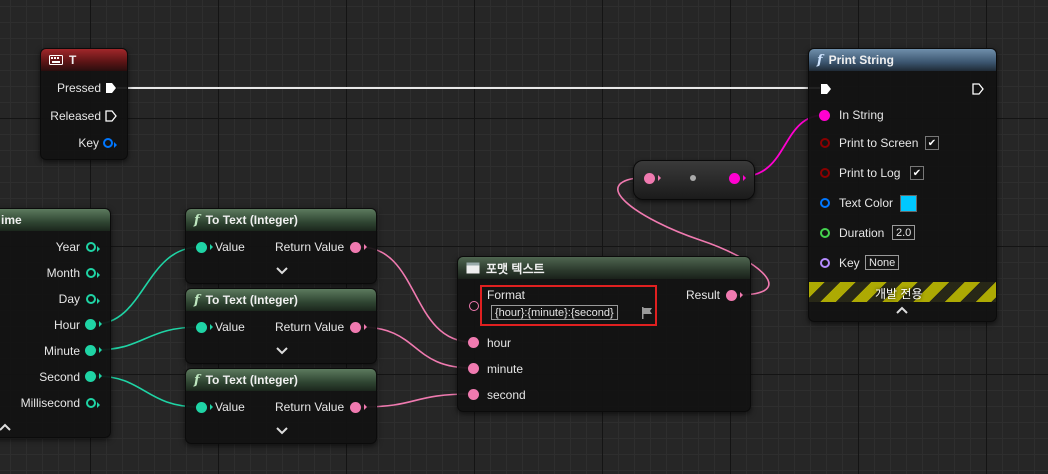 The width and height of the screenshot is (1048, 474). Describe the element at coordinates (61, 351) in the screenshot. I see `minute-label: Minute` at that location.